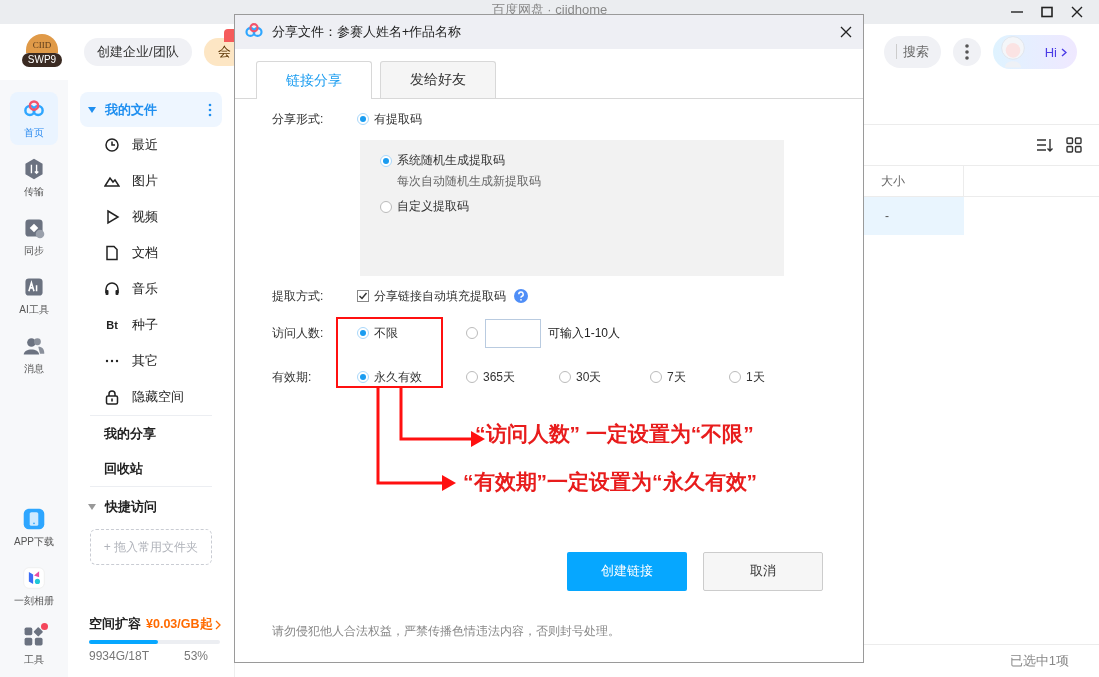 The height and width of the screenshot is (677, 1099). What do you see at coordinates (521, 296) in the screenshot?
I see `help-icon` at bounding box center [521, 296].